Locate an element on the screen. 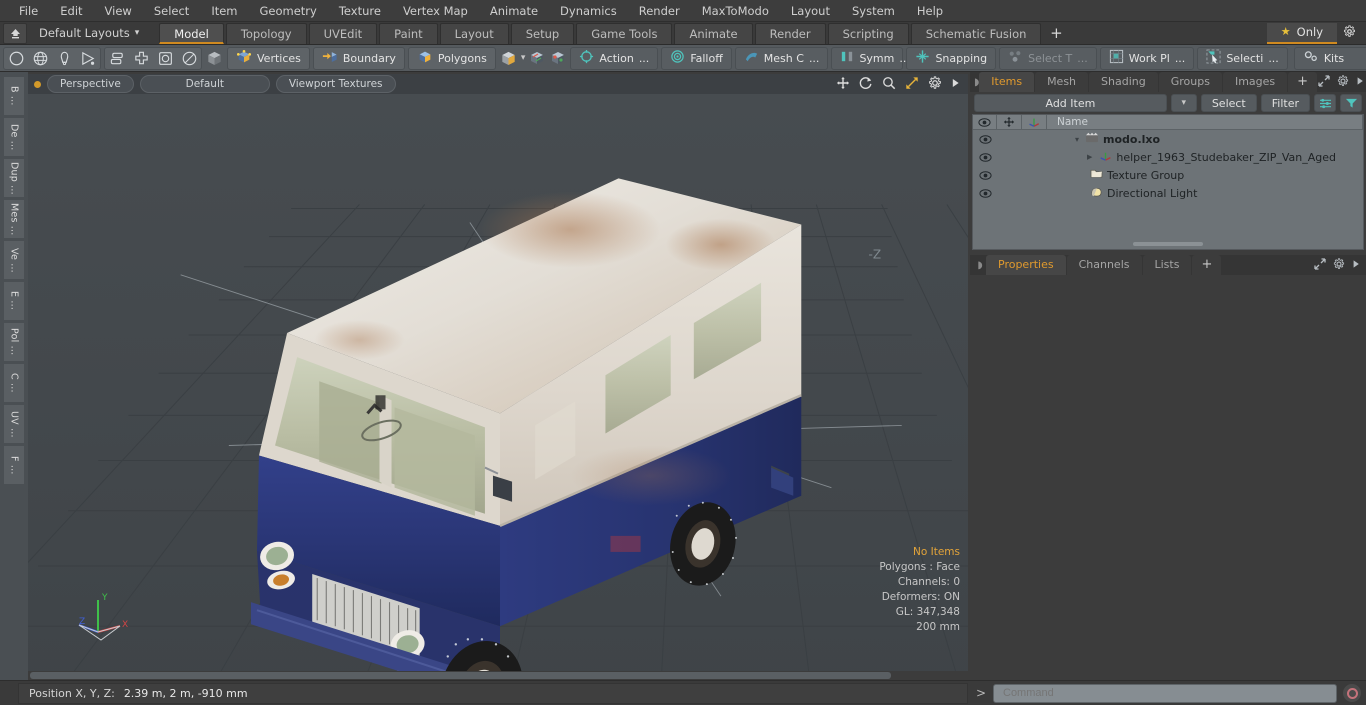 The width and height of the screenshot is (1366, 705). cube-icon is located at coordinates (214, 58).